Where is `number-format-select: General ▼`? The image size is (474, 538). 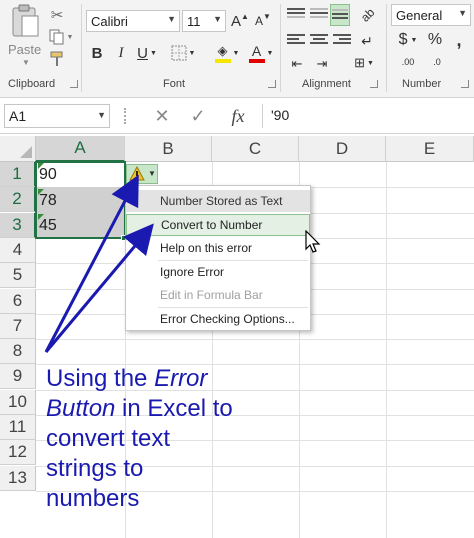 number-format-select: General ▼ is located at coordinates (431, 15).